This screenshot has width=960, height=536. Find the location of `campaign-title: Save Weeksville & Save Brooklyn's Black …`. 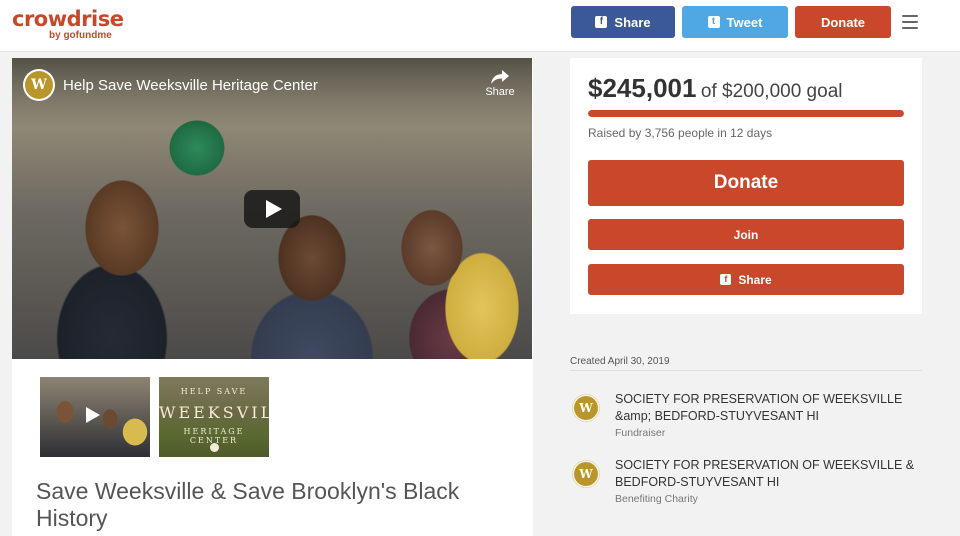

campaign-title: Save Weeksville & Save Brooklyn's Black … is located at coordinates (248, 504).